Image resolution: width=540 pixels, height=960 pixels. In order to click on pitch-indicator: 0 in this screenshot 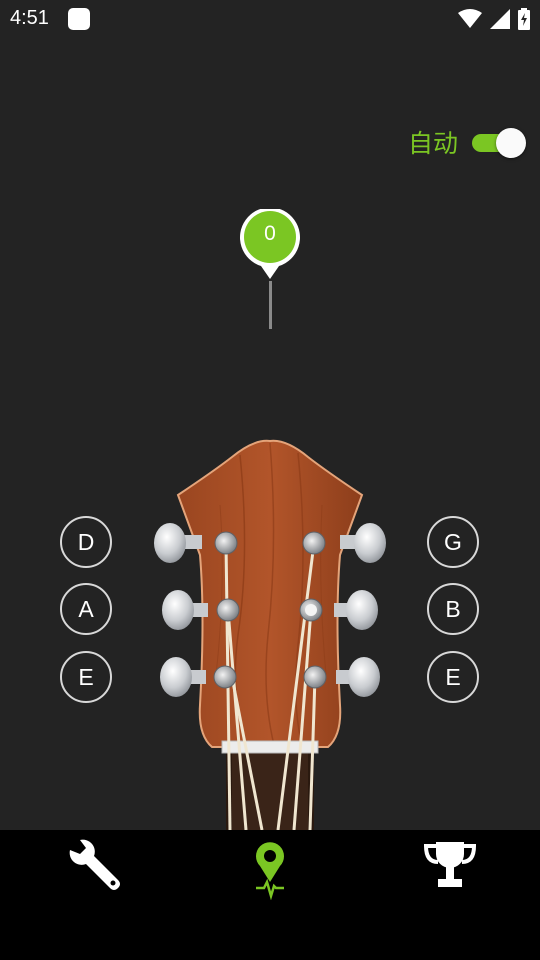, I will do `click(270, 244)`.